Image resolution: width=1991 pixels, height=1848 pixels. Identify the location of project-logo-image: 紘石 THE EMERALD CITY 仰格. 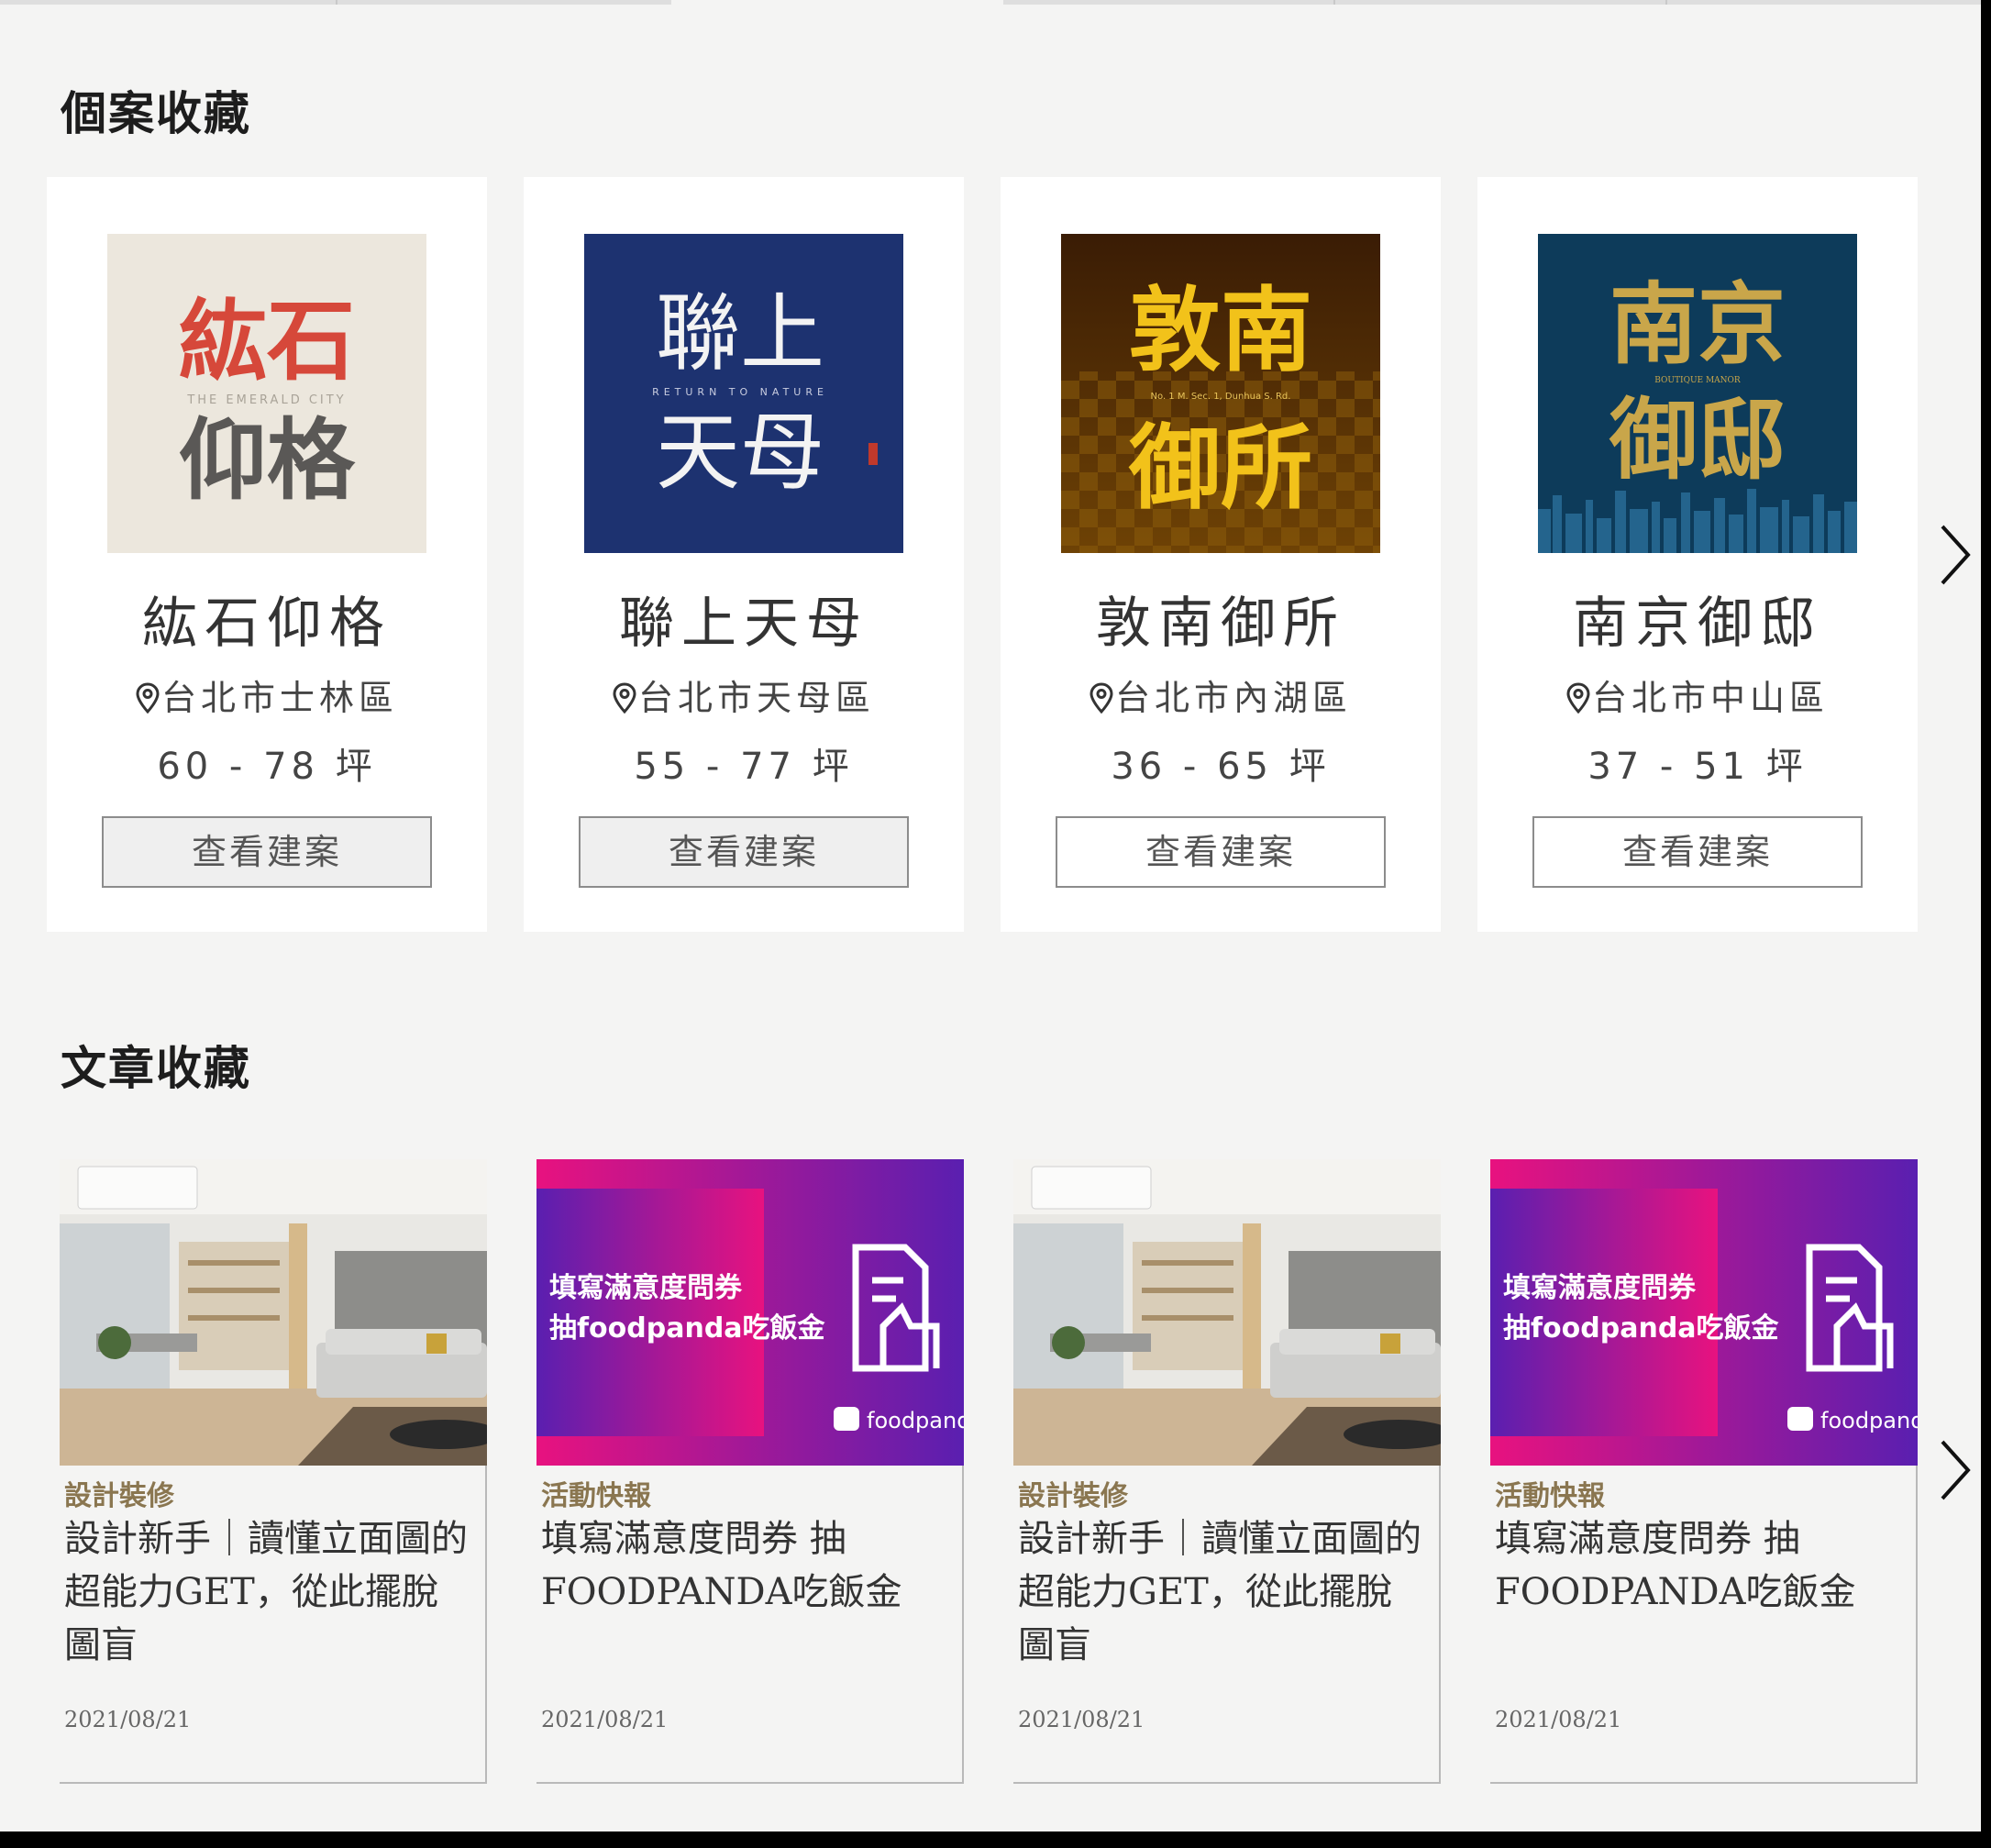
(266, 393).